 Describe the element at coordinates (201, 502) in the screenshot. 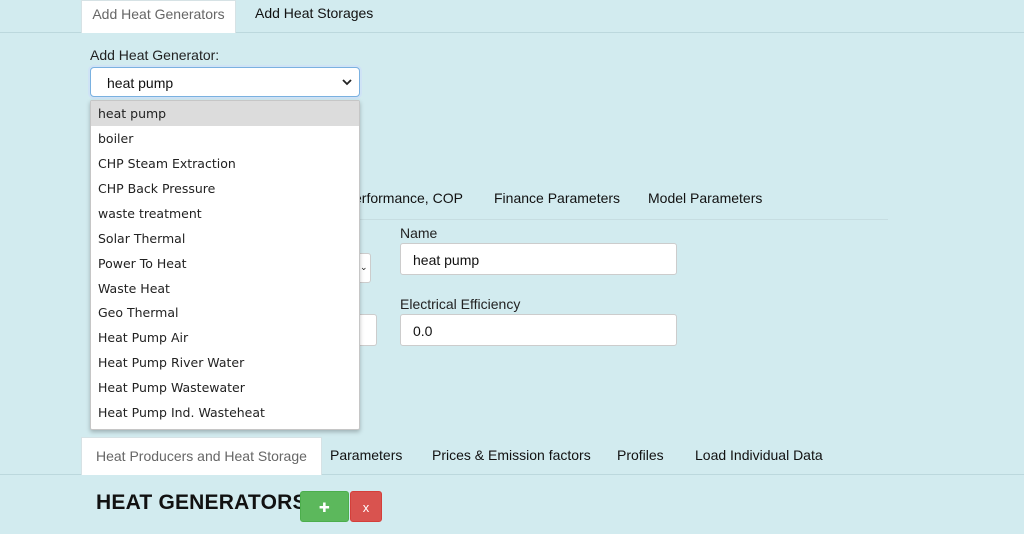

I see `heat-generators-heading: HEAT GENERATORS` at that location.